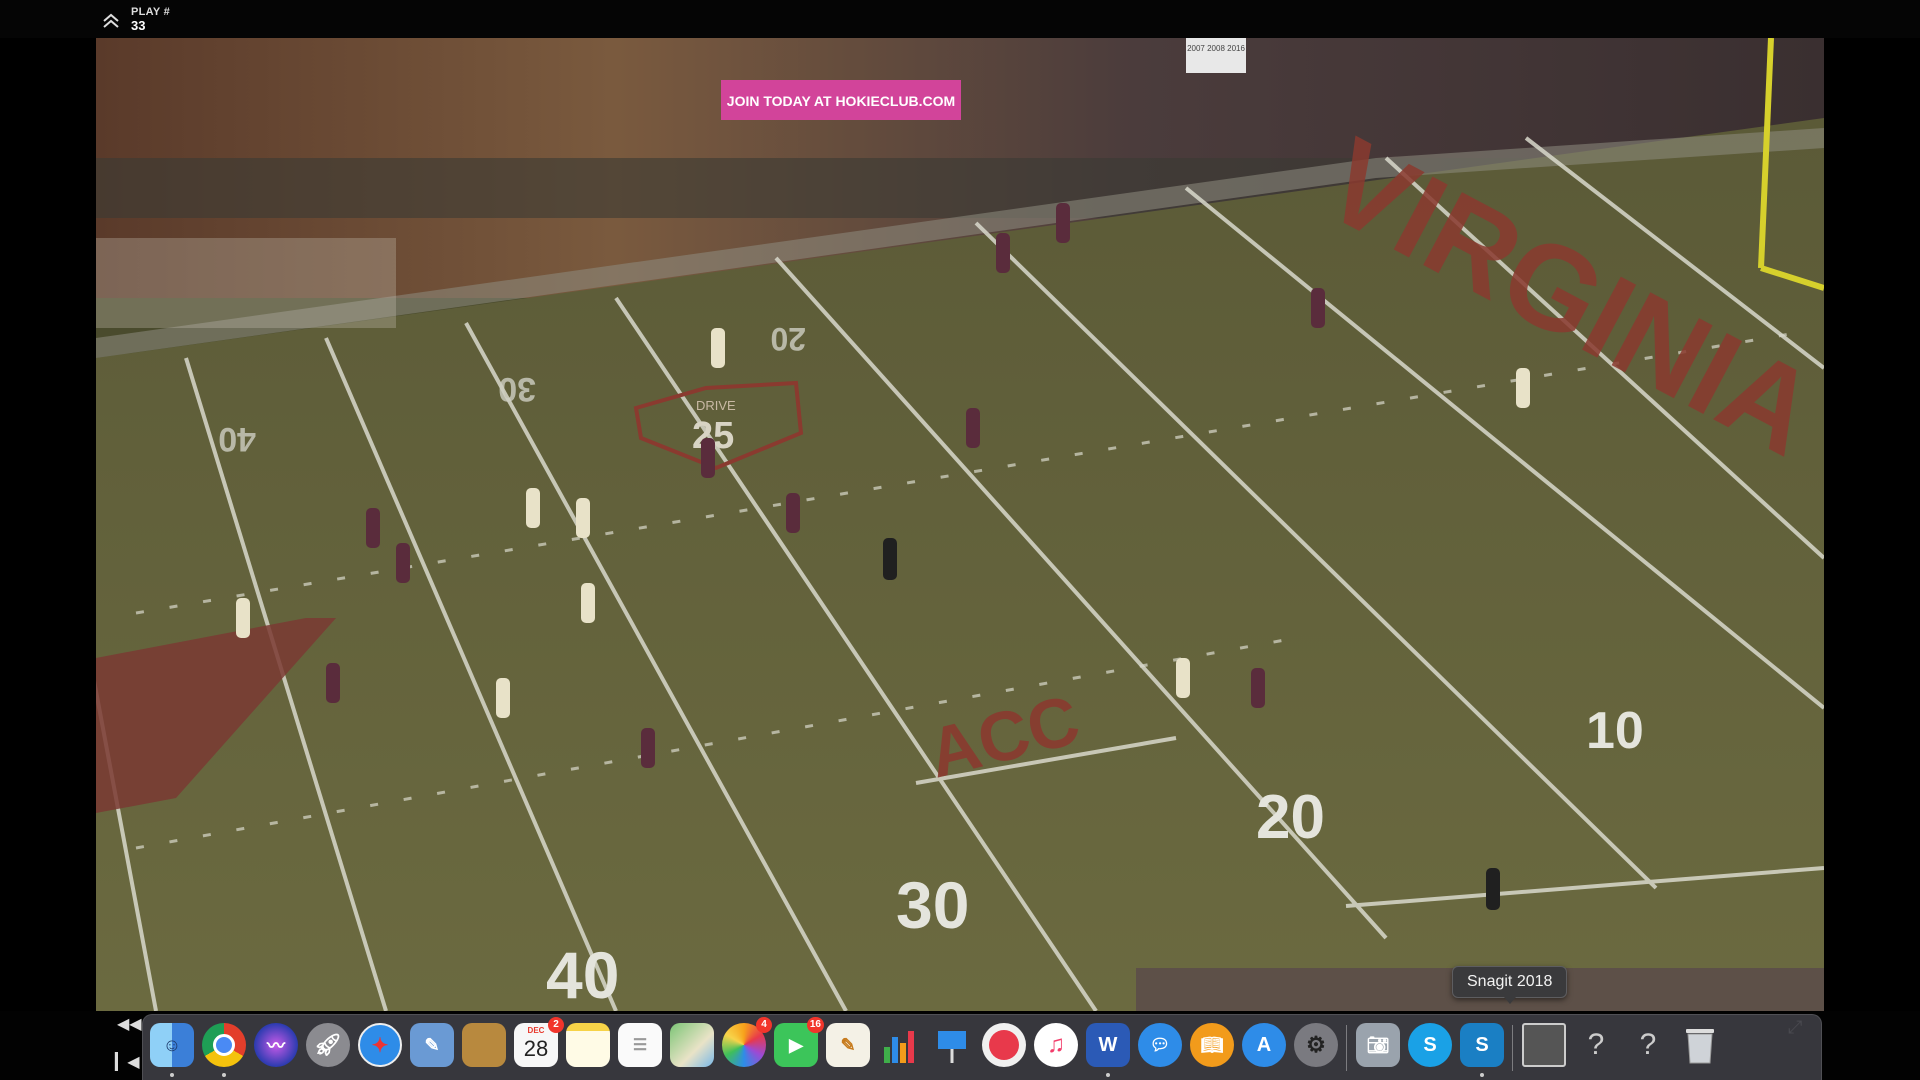  Describe the element at coordinates (1160, 1045) in the screenshot. I see `messages-icon: 💬︎` at that location.